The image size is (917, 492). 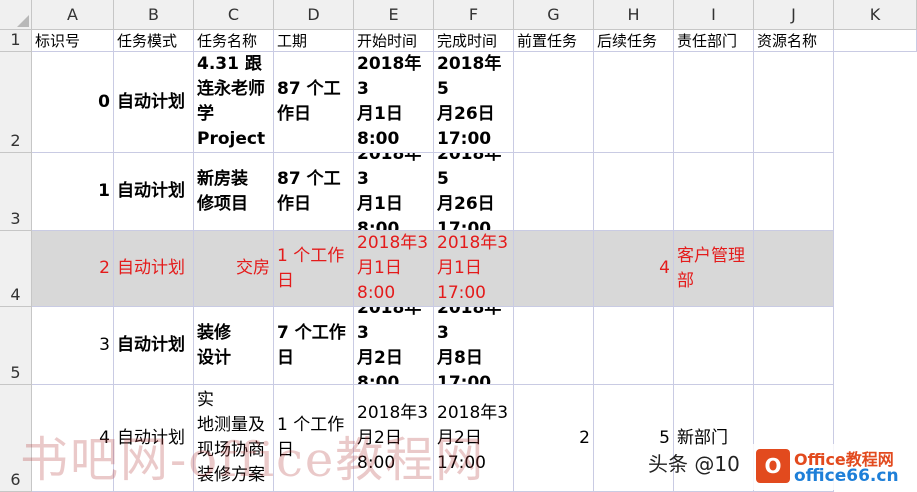 What do you see at coordinates (234, 192) in the screenshot?
I see `cell-c3: 新房装 修项目` at bounding box center [234, 192].